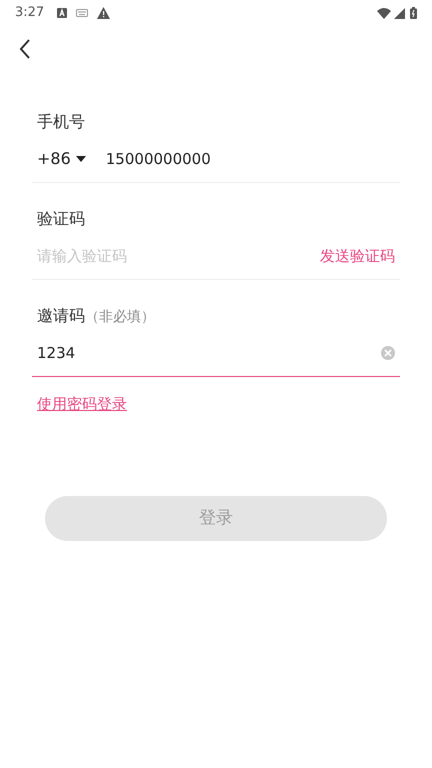 The height and width of the screenshot is (768, 432). What do you see at coordinates (62, 13) in the screenshot?
I see `a-icon` at bounding box center [62, 13].